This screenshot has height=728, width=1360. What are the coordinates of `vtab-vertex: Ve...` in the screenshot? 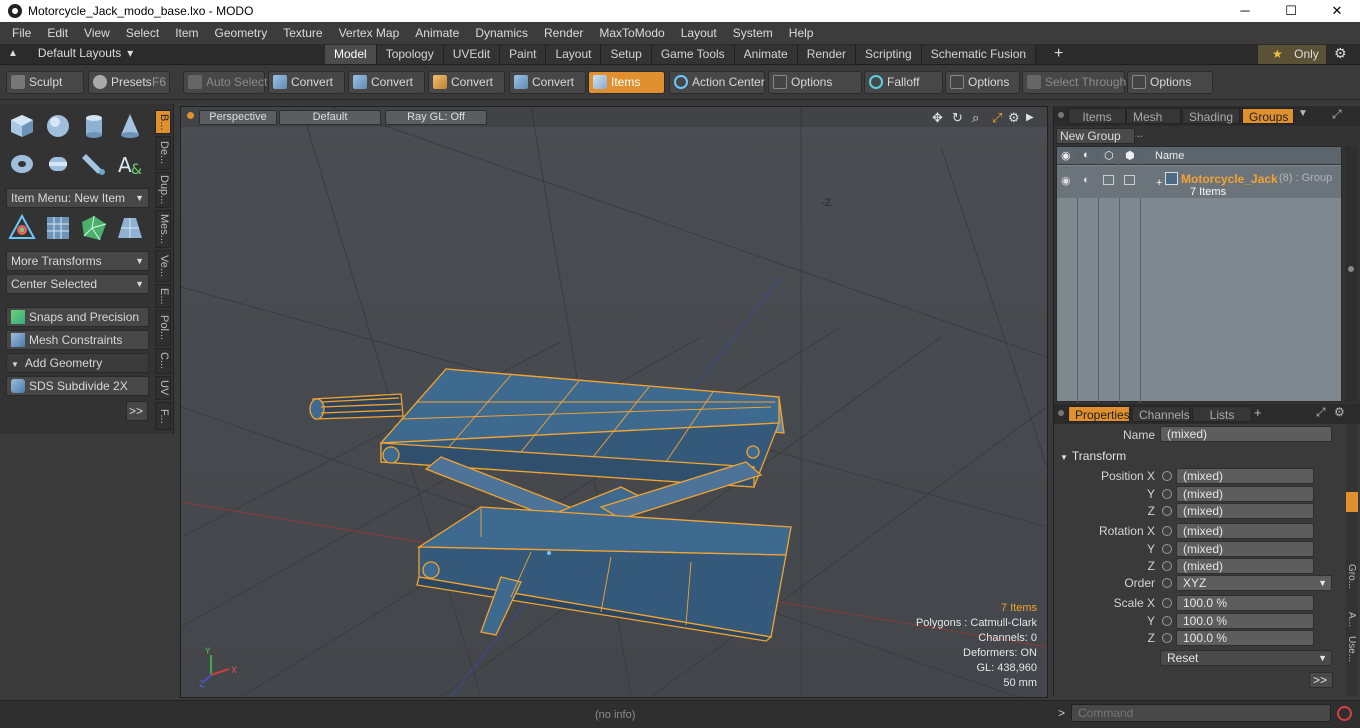 It's located at (163, 266).